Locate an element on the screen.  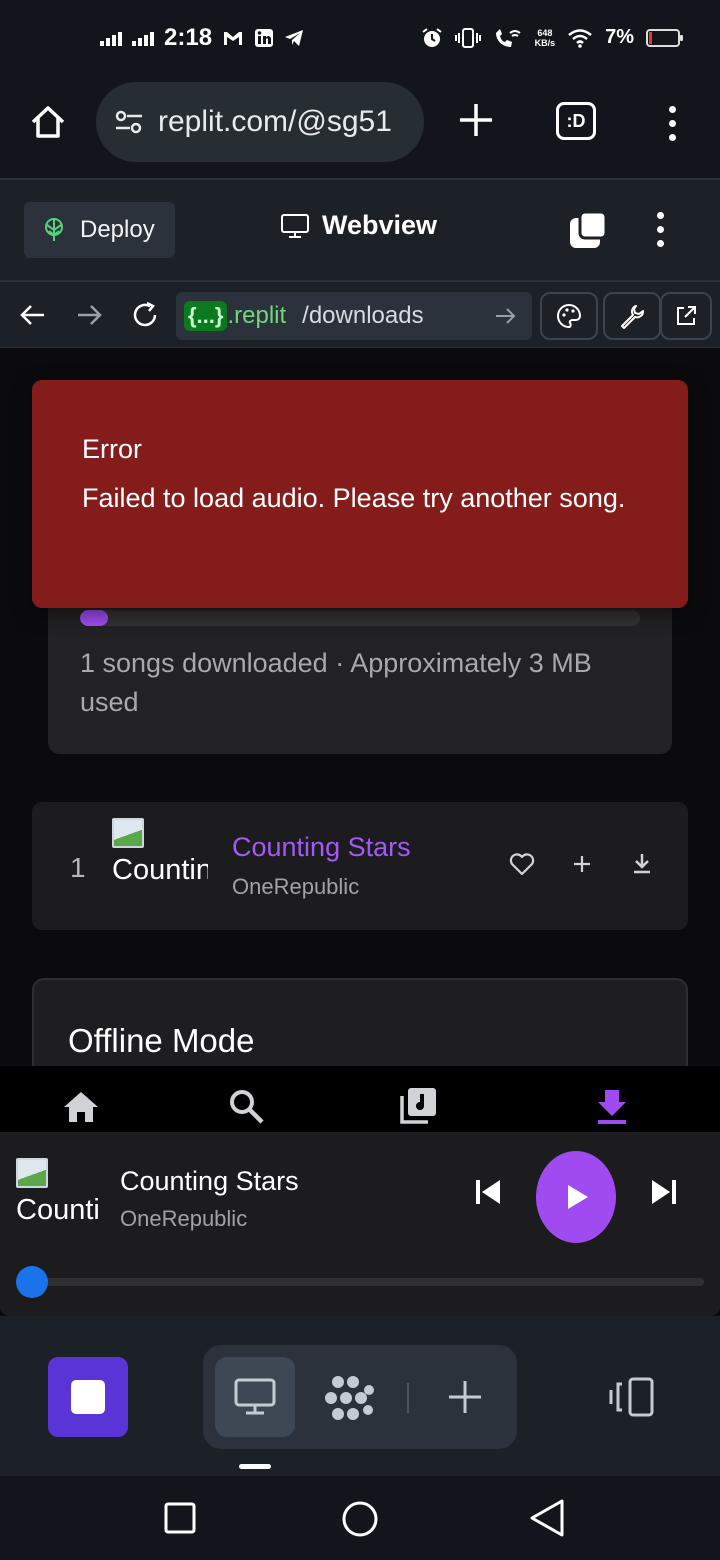
song-title: Counting Stars is located at coordinates (321, 847).